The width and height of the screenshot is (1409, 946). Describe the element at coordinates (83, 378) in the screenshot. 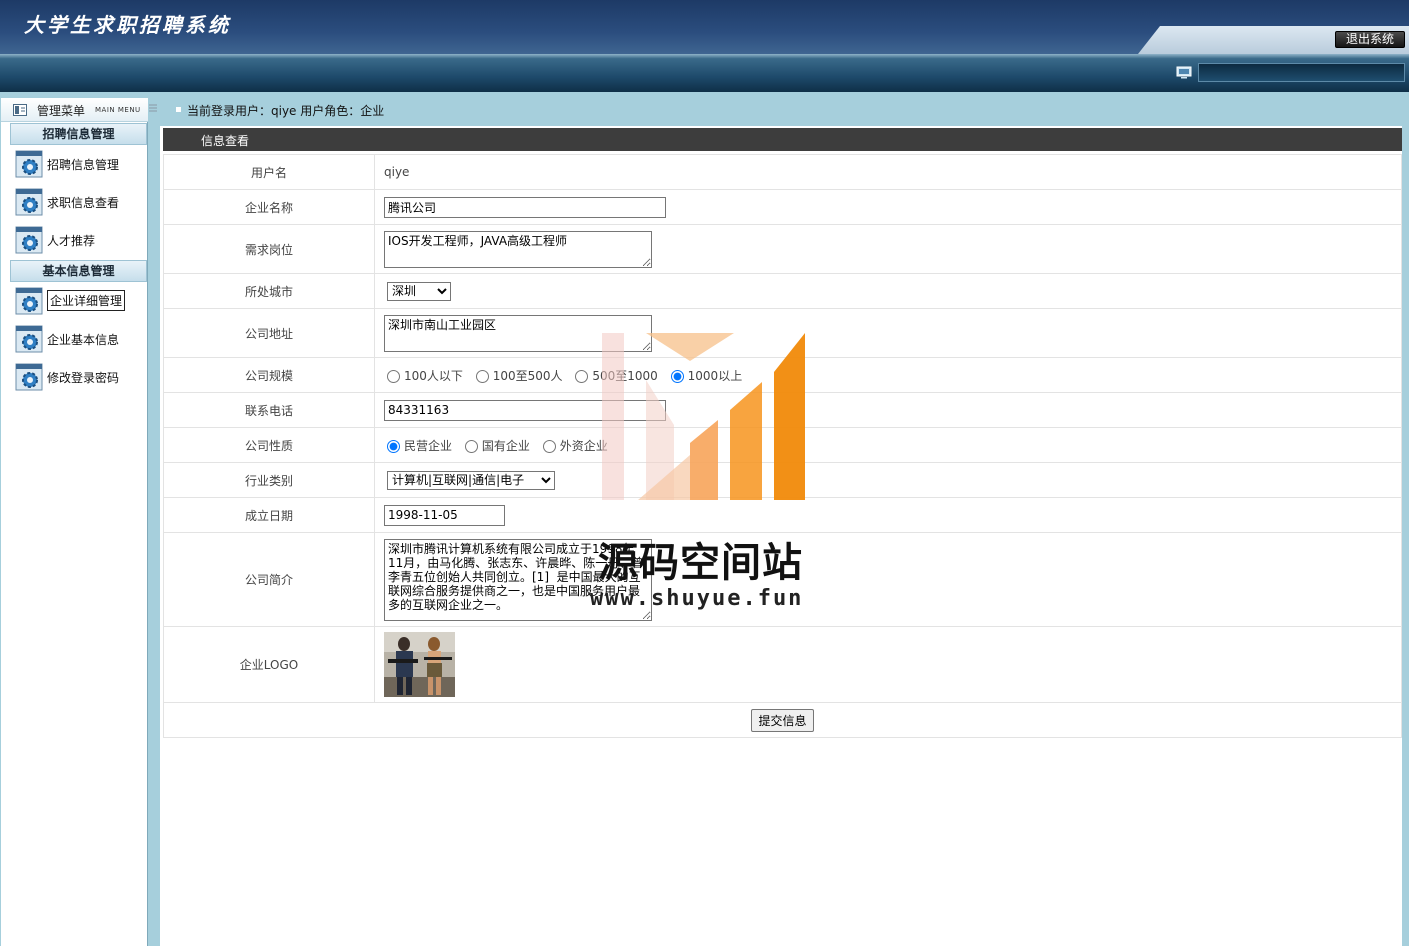

I see `sidebar-item-label: 修改登录密码` at that location.